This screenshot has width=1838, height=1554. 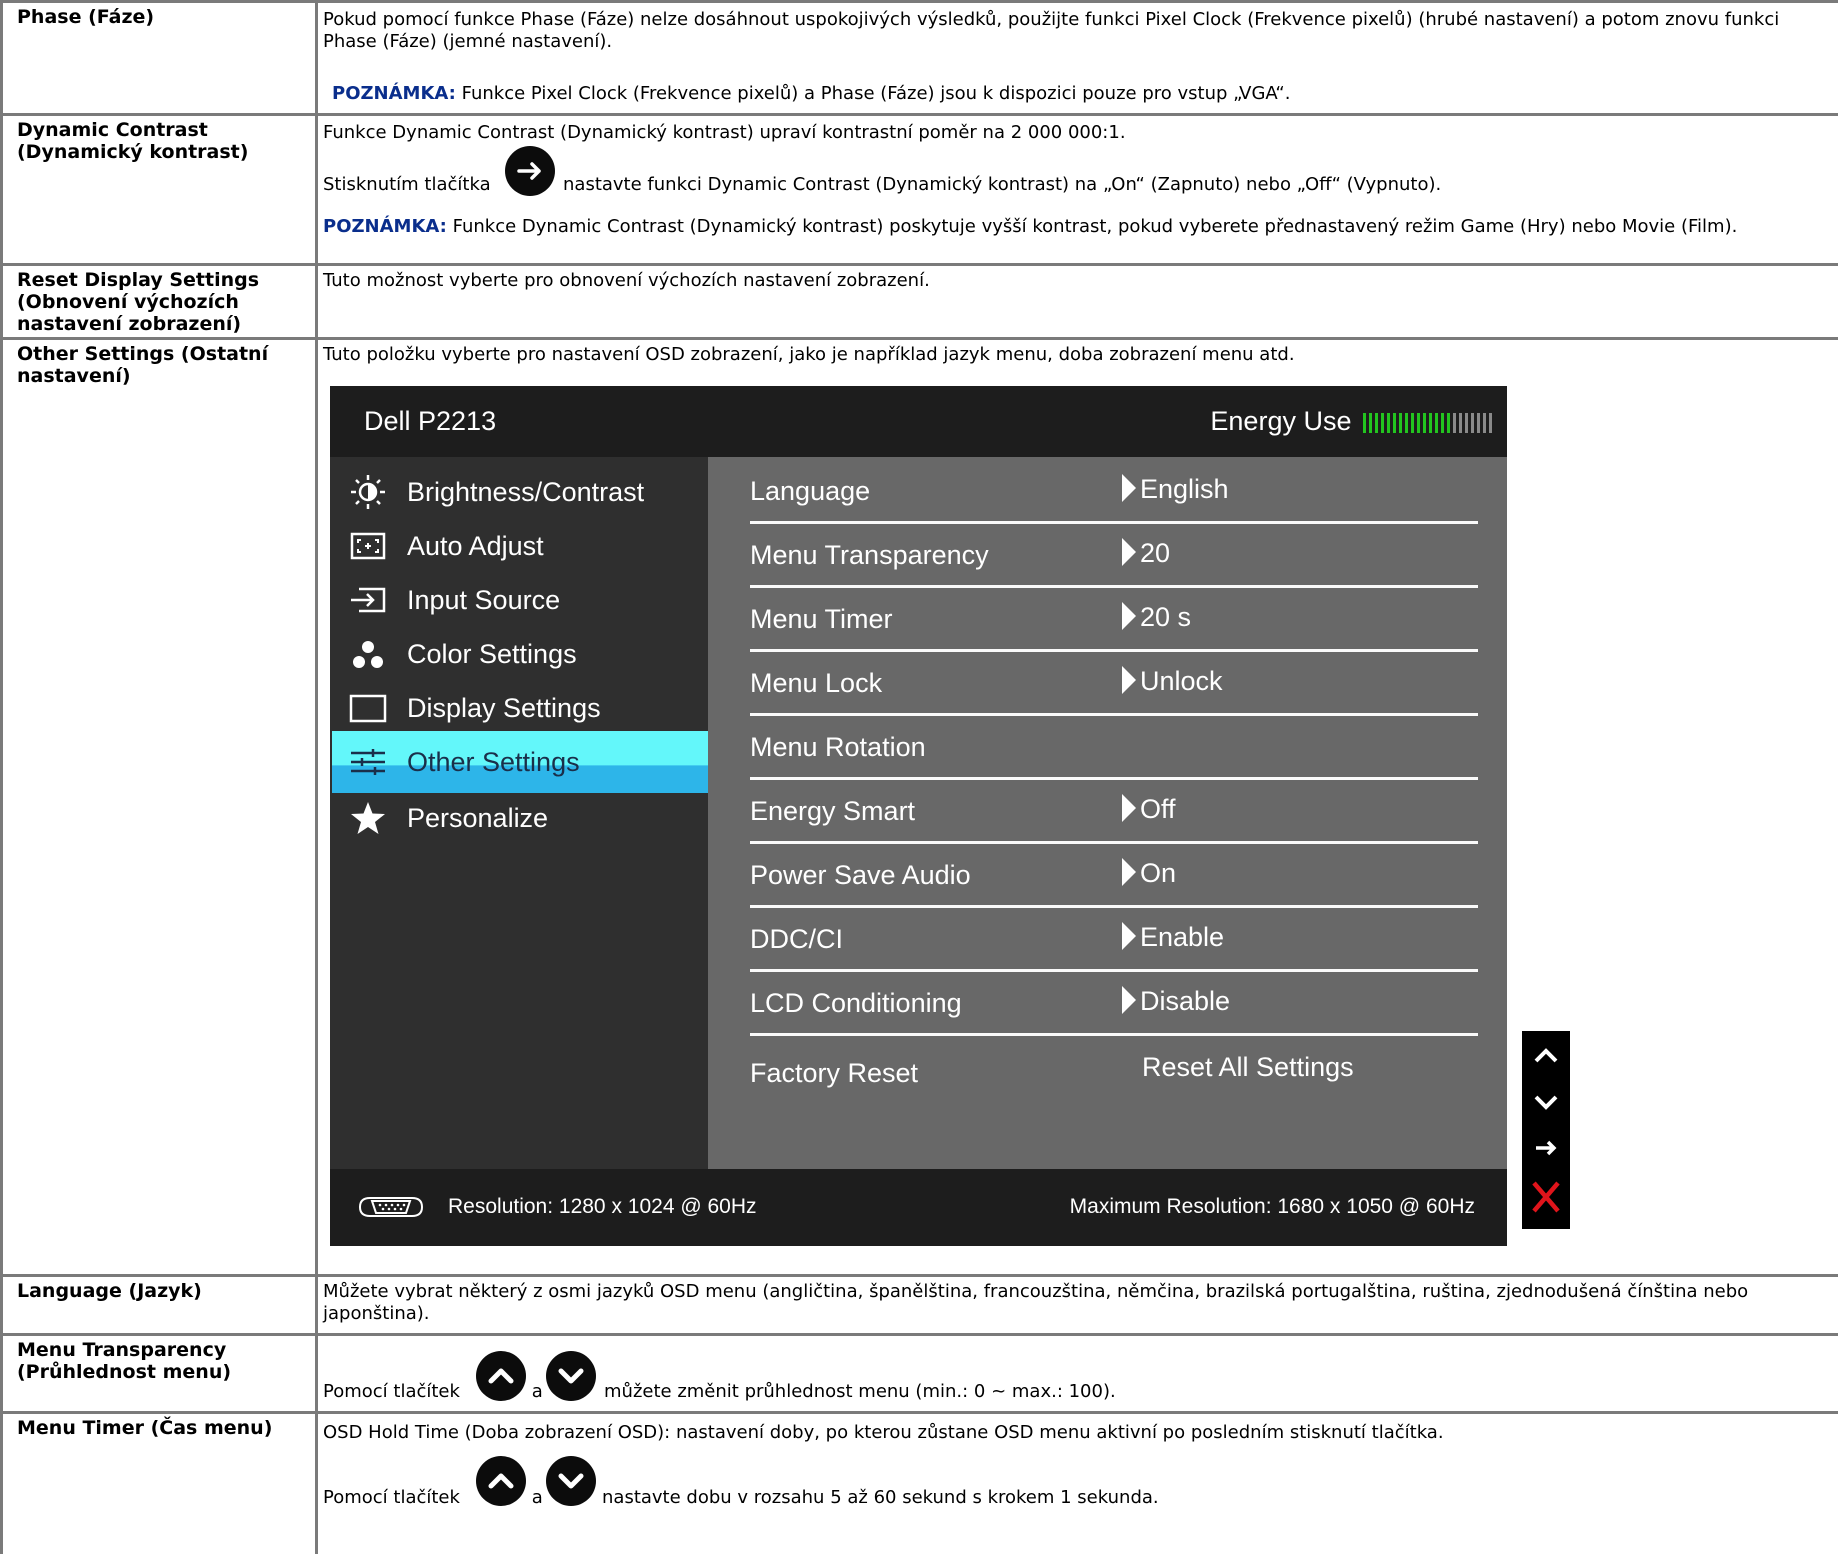 What do you see at coordinates (520, 600) in the screenshot?
I see `osd-menu-input-source: Input Source` at bounding box center [520, 600].